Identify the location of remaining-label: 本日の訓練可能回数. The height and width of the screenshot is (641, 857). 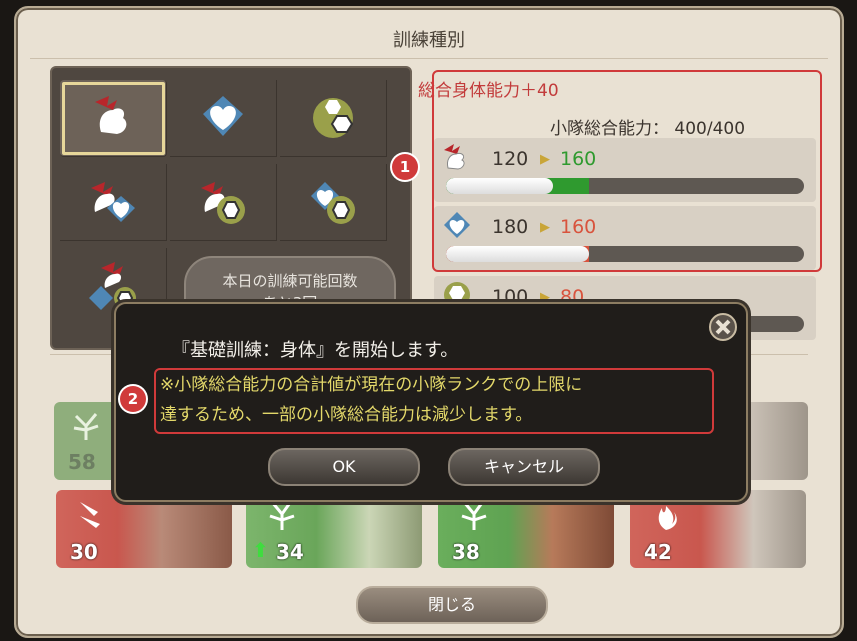
(290, 281).